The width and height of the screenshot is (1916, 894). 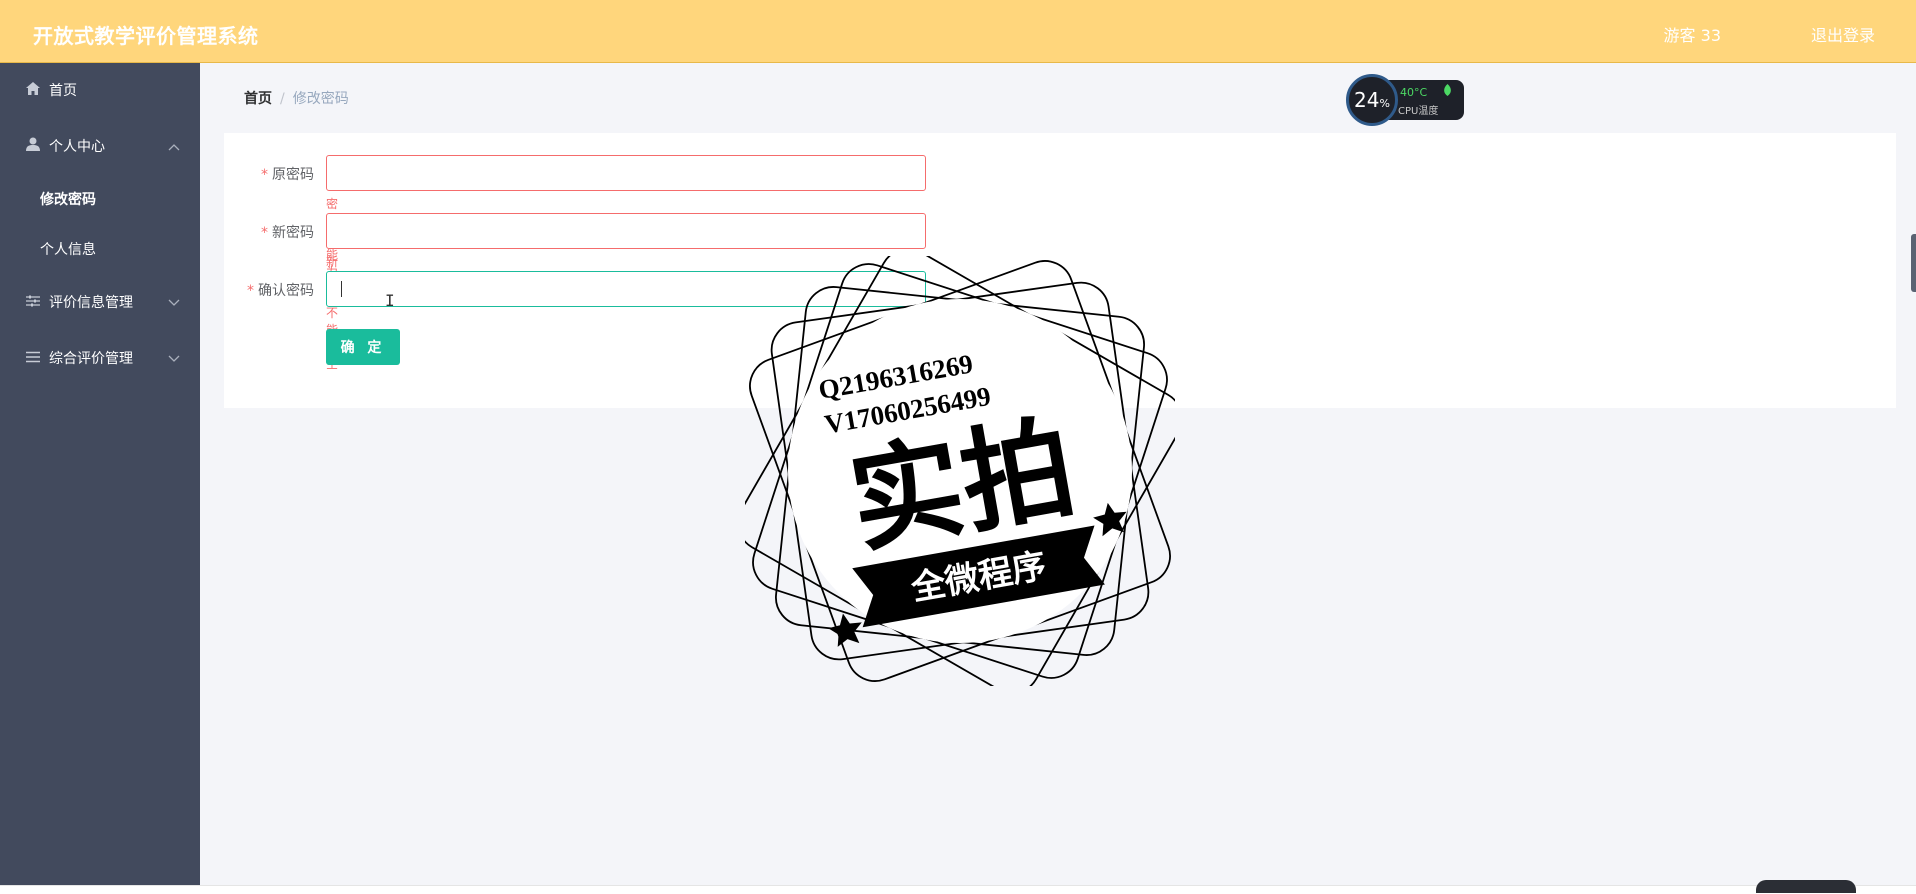 I want to click on sidebar-item-personal-center: 个人中心, so click(x=100, y=147).